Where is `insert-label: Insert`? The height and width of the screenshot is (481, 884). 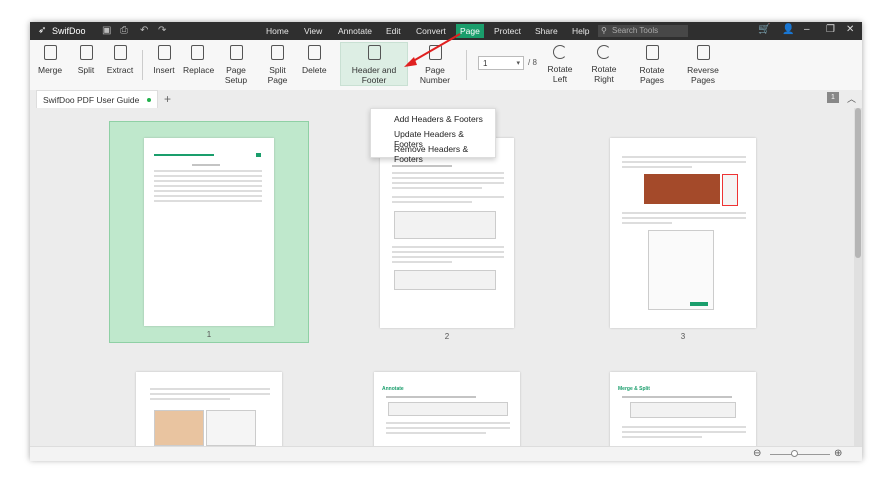 insert-label: Insert is located at coordinates (164, 70).